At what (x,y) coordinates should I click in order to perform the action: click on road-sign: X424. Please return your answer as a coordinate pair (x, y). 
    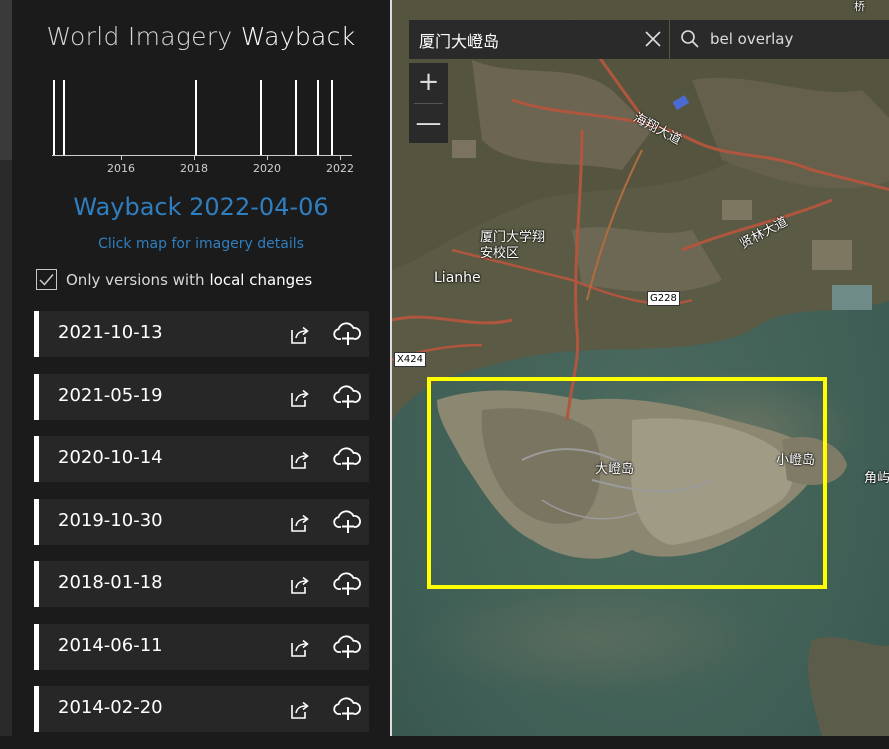
    Looking at the image, I should click on (410, 359).